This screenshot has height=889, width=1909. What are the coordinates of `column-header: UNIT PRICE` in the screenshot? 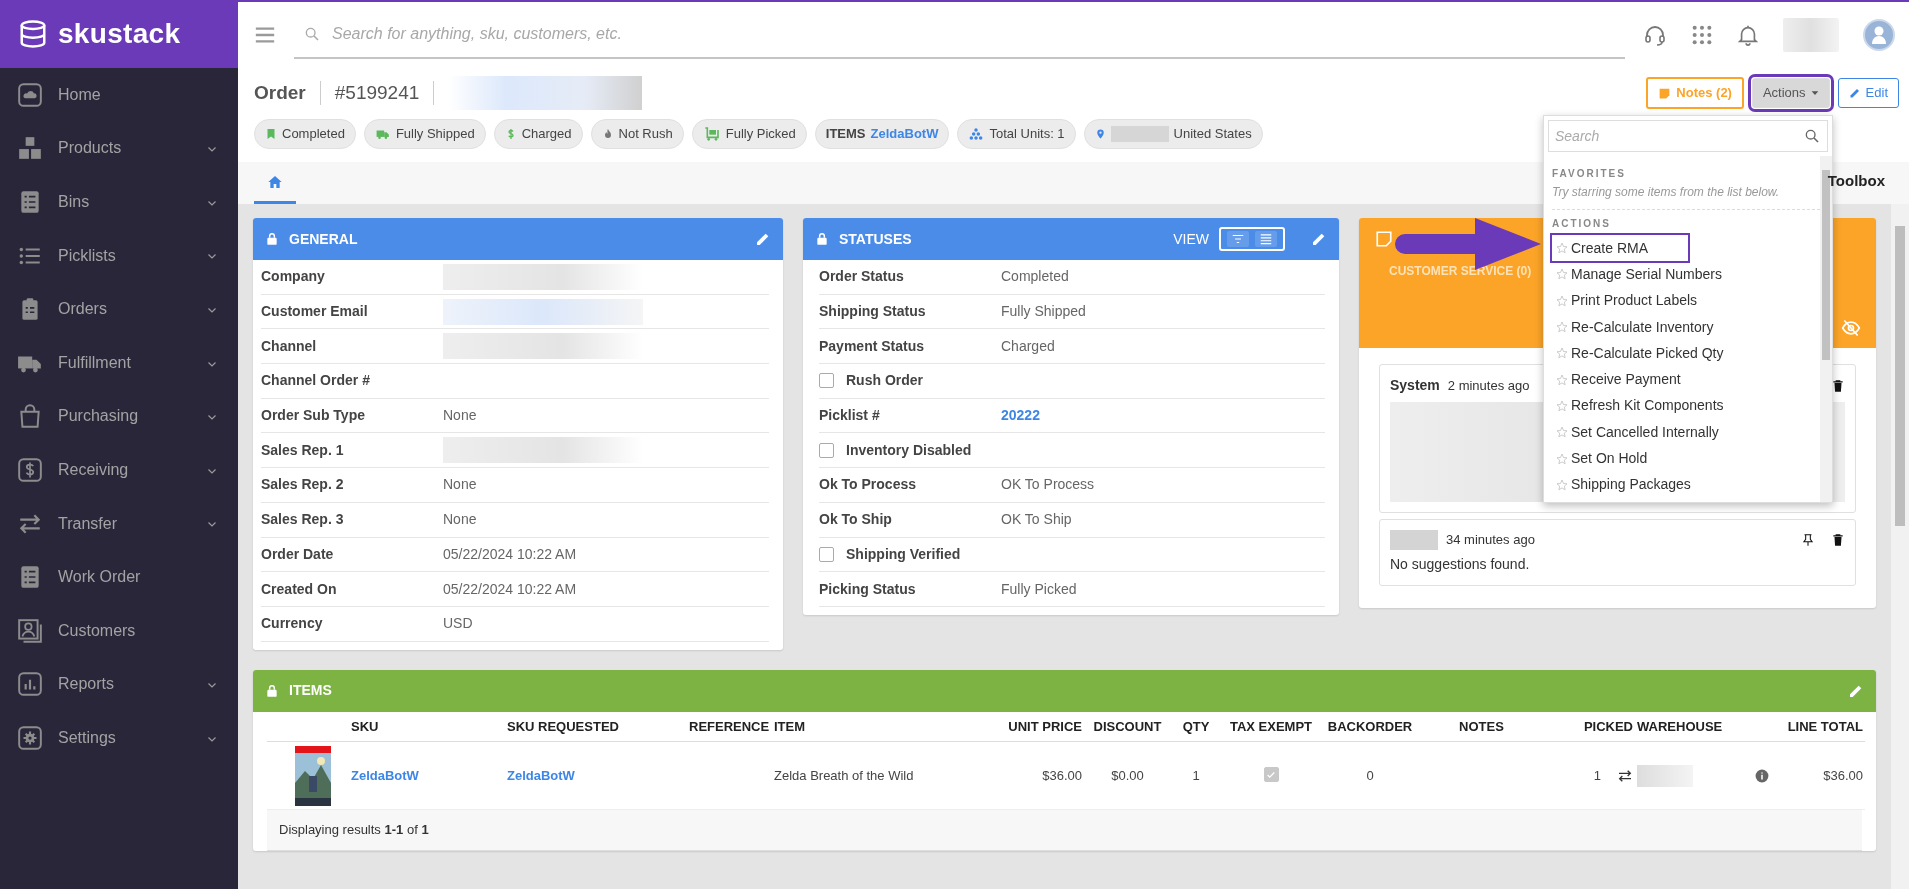 It's located at (1045, 726).